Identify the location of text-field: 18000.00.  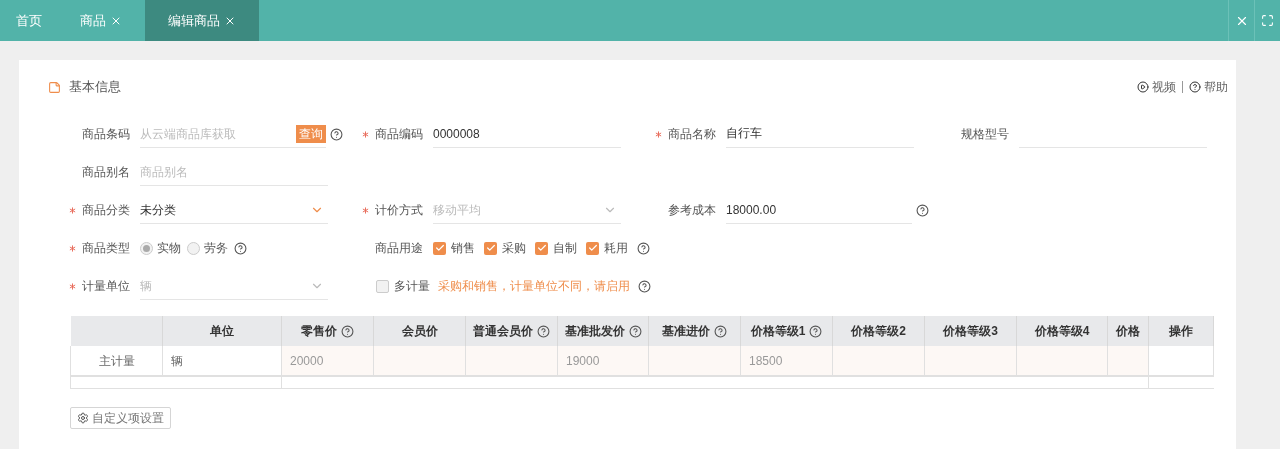
(819, 210).